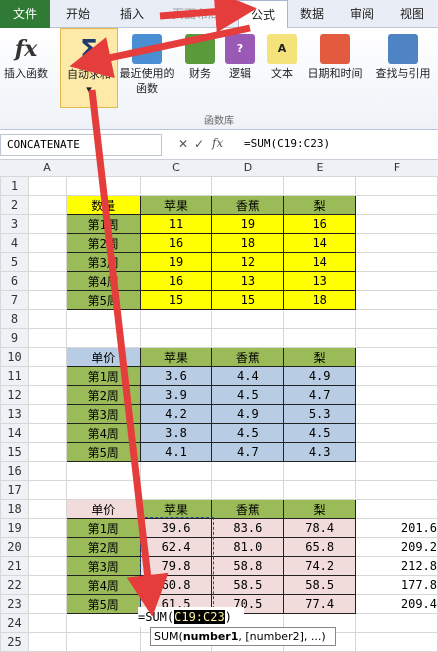  Describe the element at coordinates (128, 353) in the screenshot. I see `arrow-to-result-cell` at that location.